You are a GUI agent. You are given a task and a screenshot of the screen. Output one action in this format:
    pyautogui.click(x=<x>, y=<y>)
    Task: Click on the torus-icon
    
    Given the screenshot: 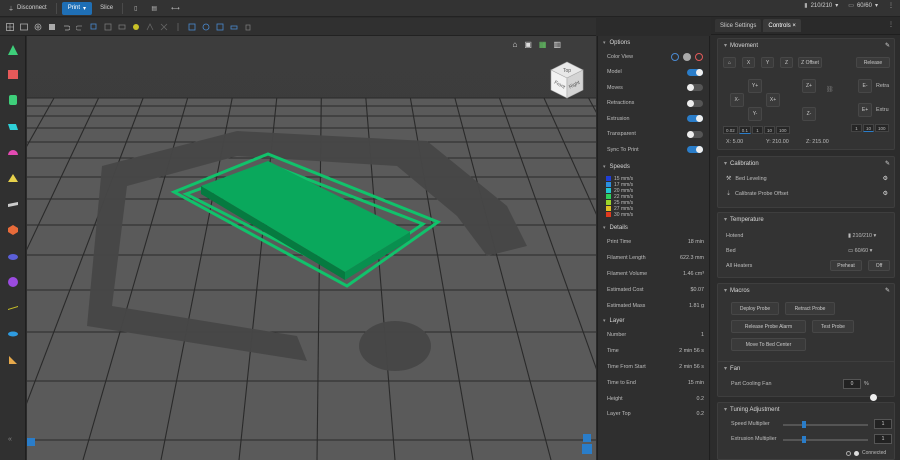 What is the action you would take?
    pyautogui.click(x=13, y=256)
    